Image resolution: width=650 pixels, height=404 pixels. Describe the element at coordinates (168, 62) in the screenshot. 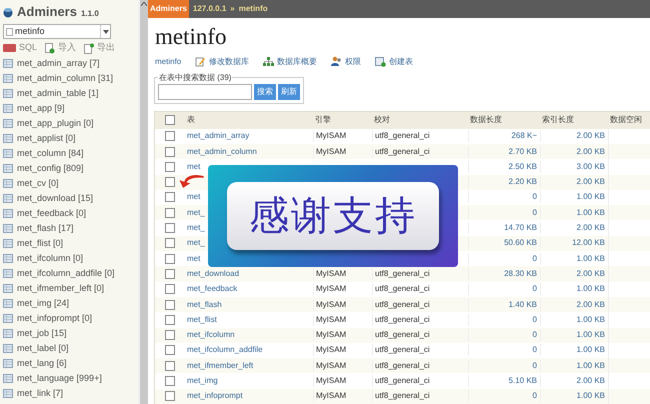

I see `toolbar-link: metinfo` at that location.